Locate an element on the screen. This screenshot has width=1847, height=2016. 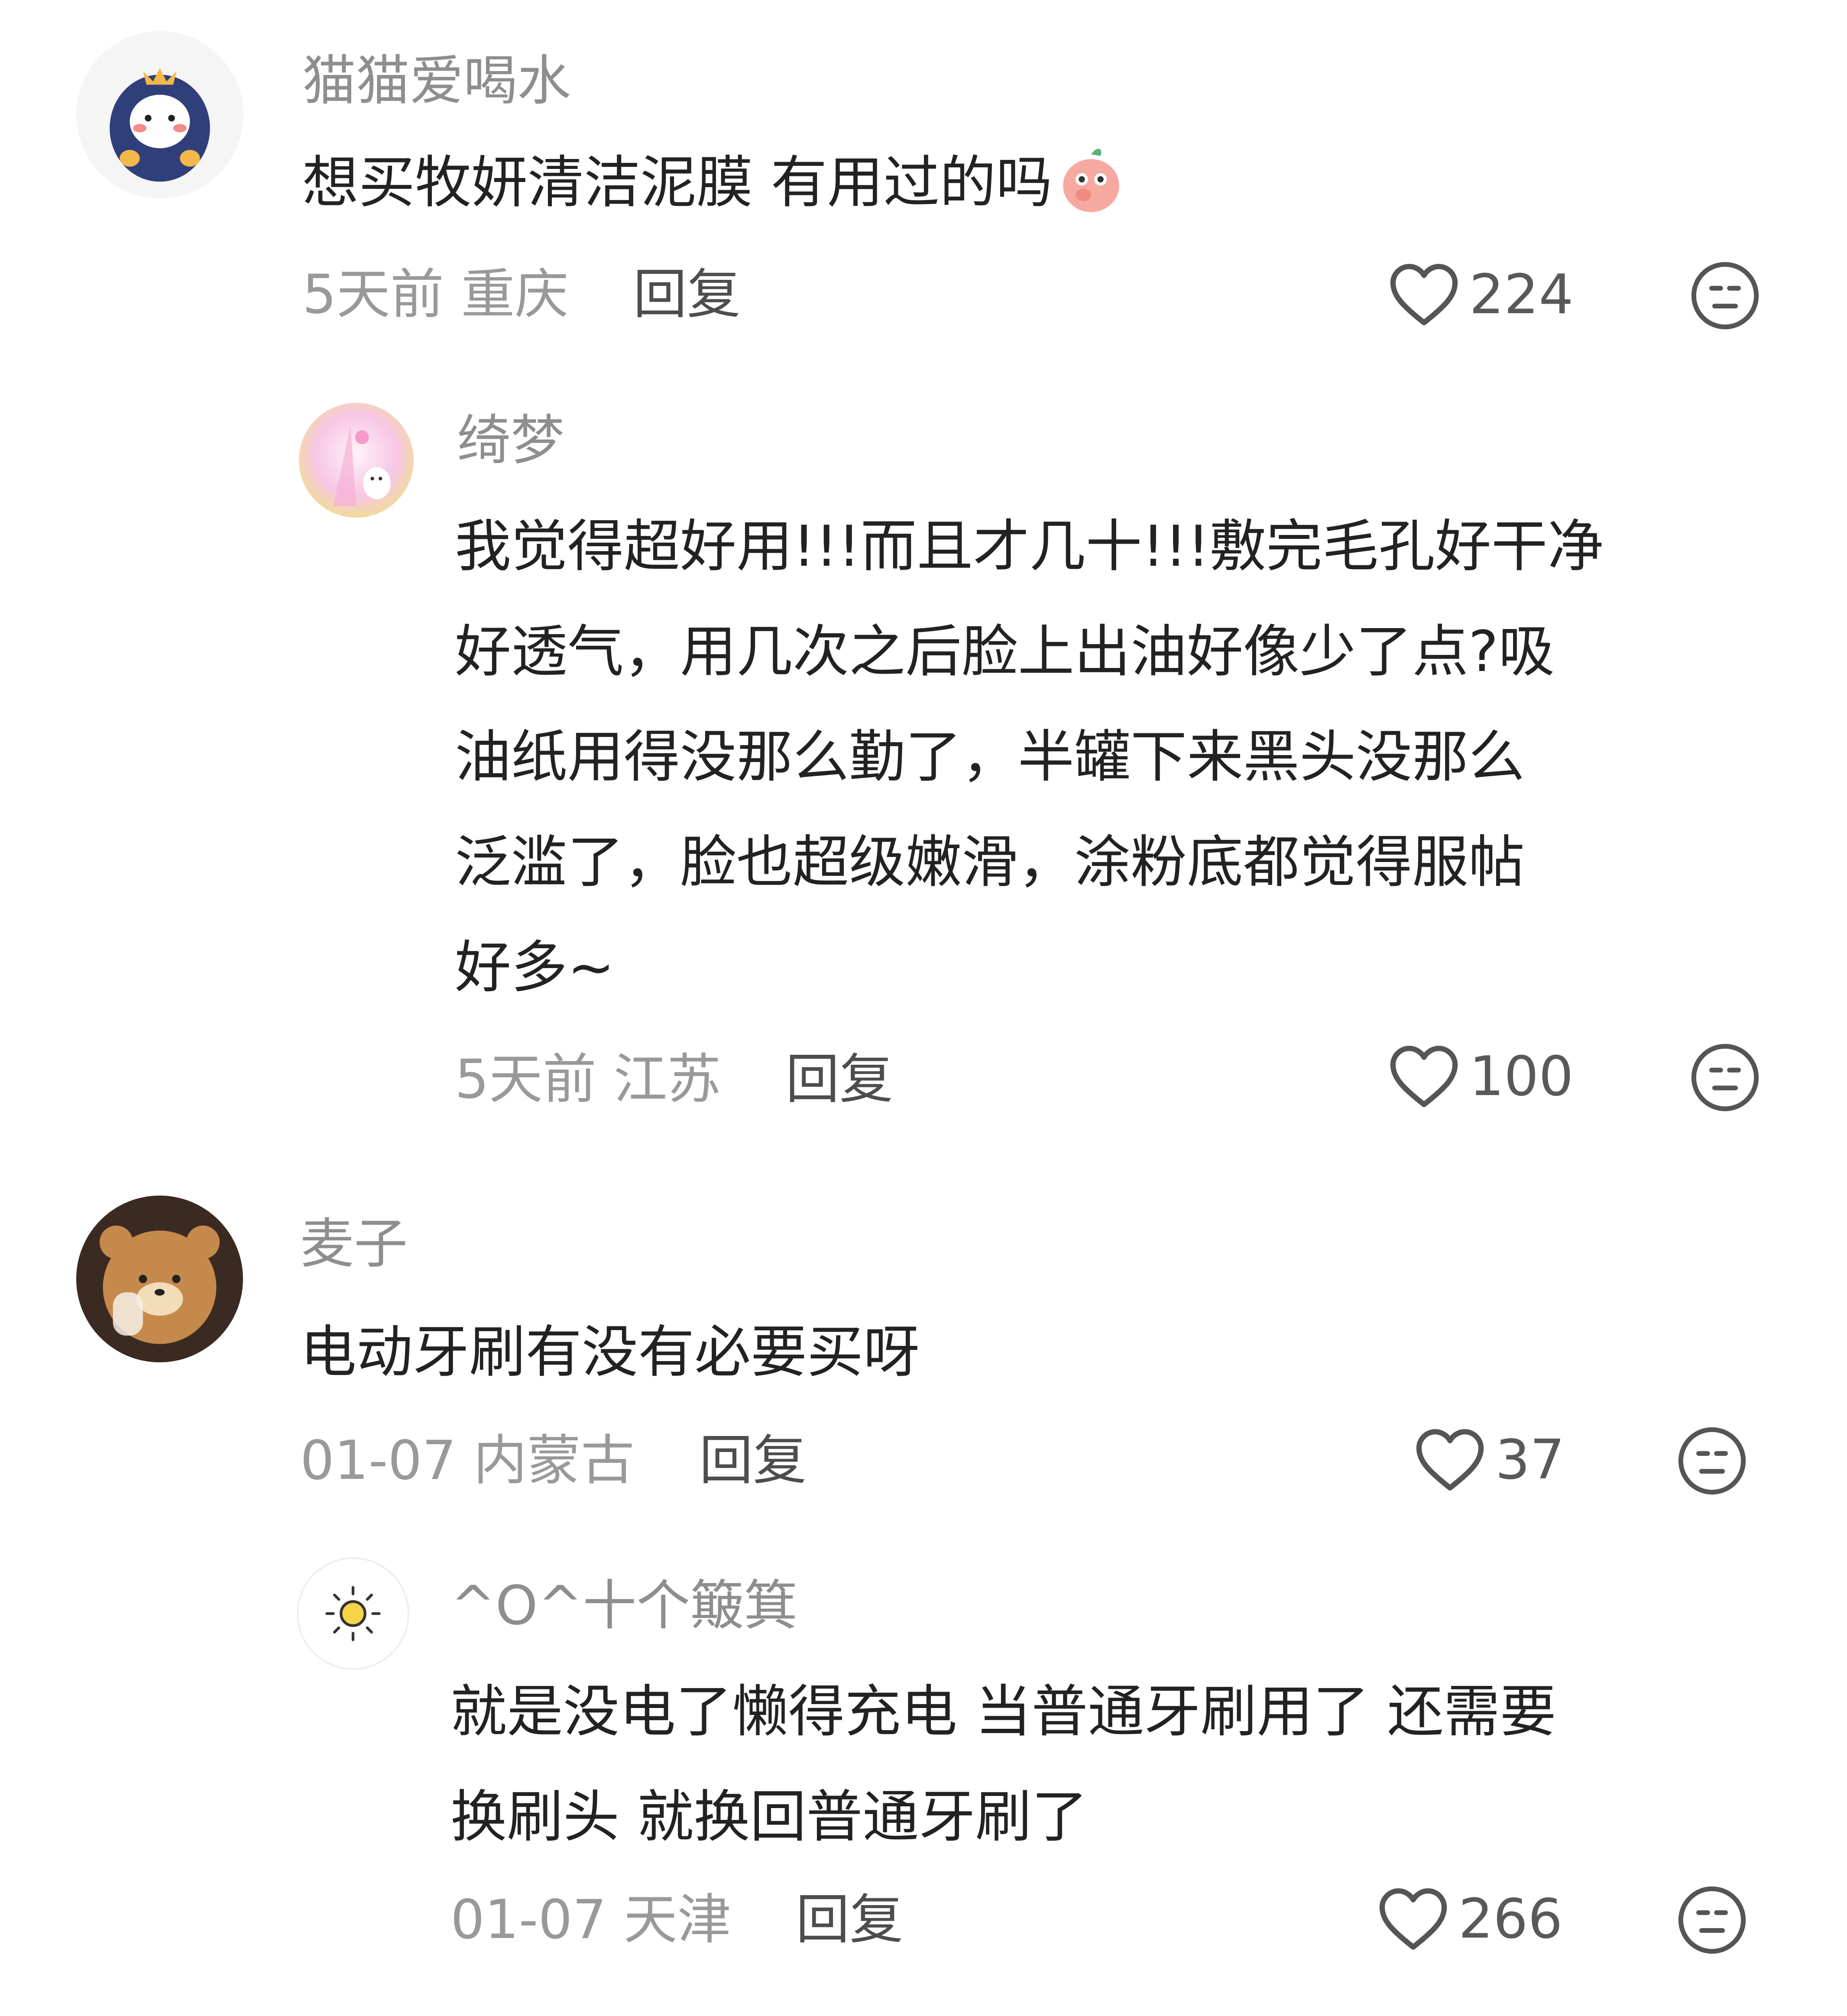
like-count: 266 is located at coordinates (1510, 1919).